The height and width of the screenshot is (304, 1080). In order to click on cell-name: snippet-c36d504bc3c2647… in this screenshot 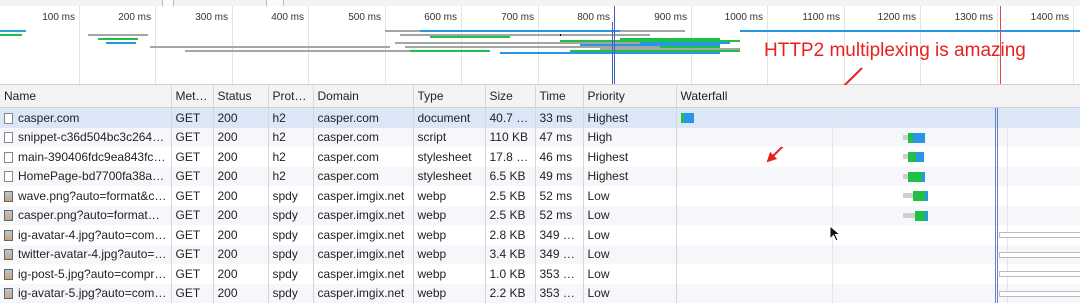, I will do `click(86, 137)`.